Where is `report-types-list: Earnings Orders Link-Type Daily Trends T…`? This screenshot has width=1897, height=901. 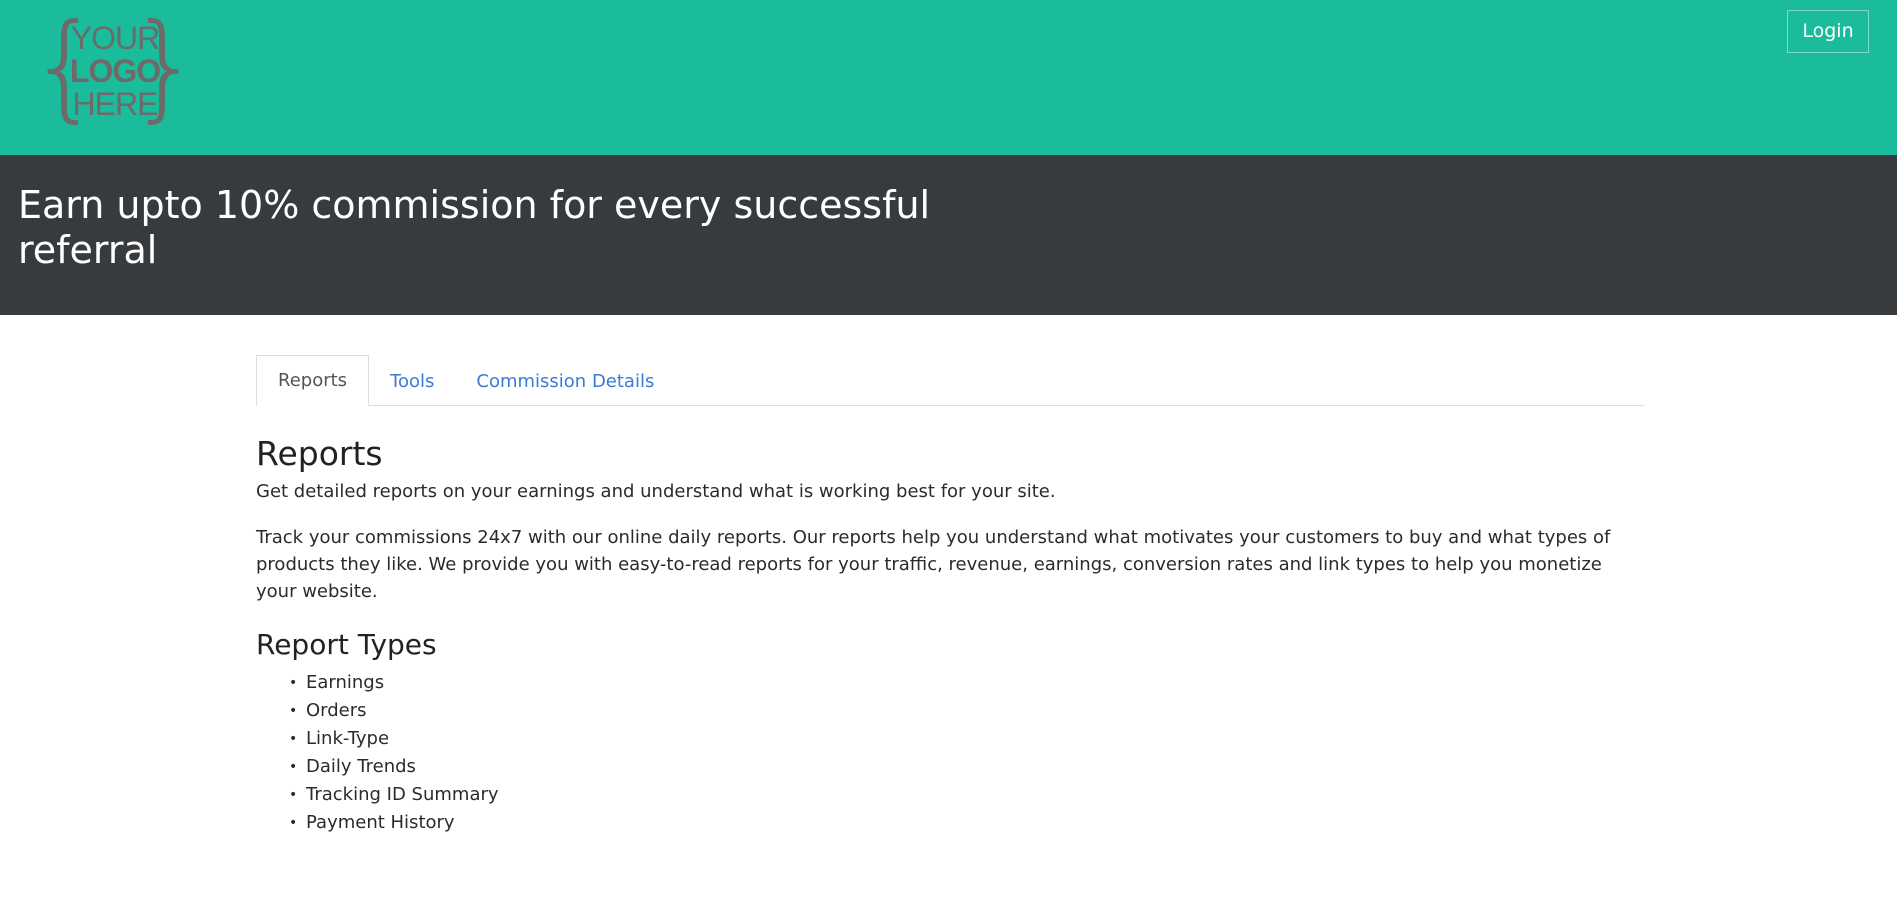 report-types-list: Earnings Orders Link-Type Daily Trends T… is located at coordinates (950, 753).